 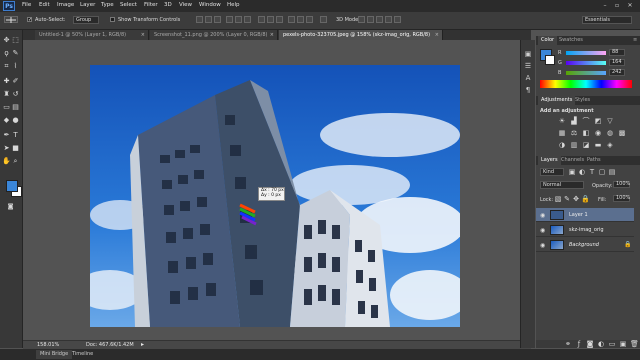 What do you see at coordinates (15, 81) in the screenshot?
I see `brush-icon: ✐` at bounding box center [15, 81].